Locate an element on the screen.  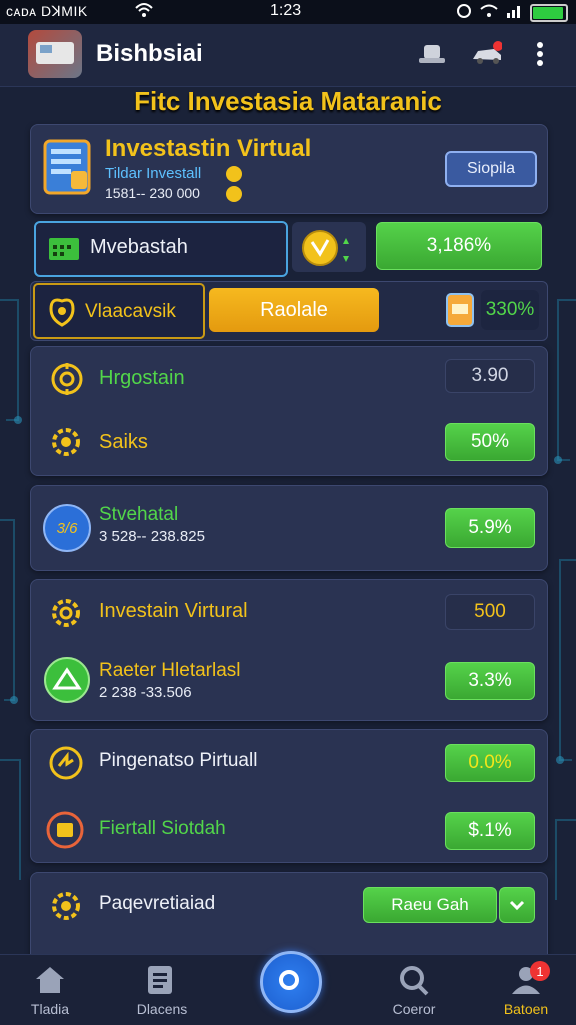
card3-row1-value: 500 is located at coordinates (490, 612).